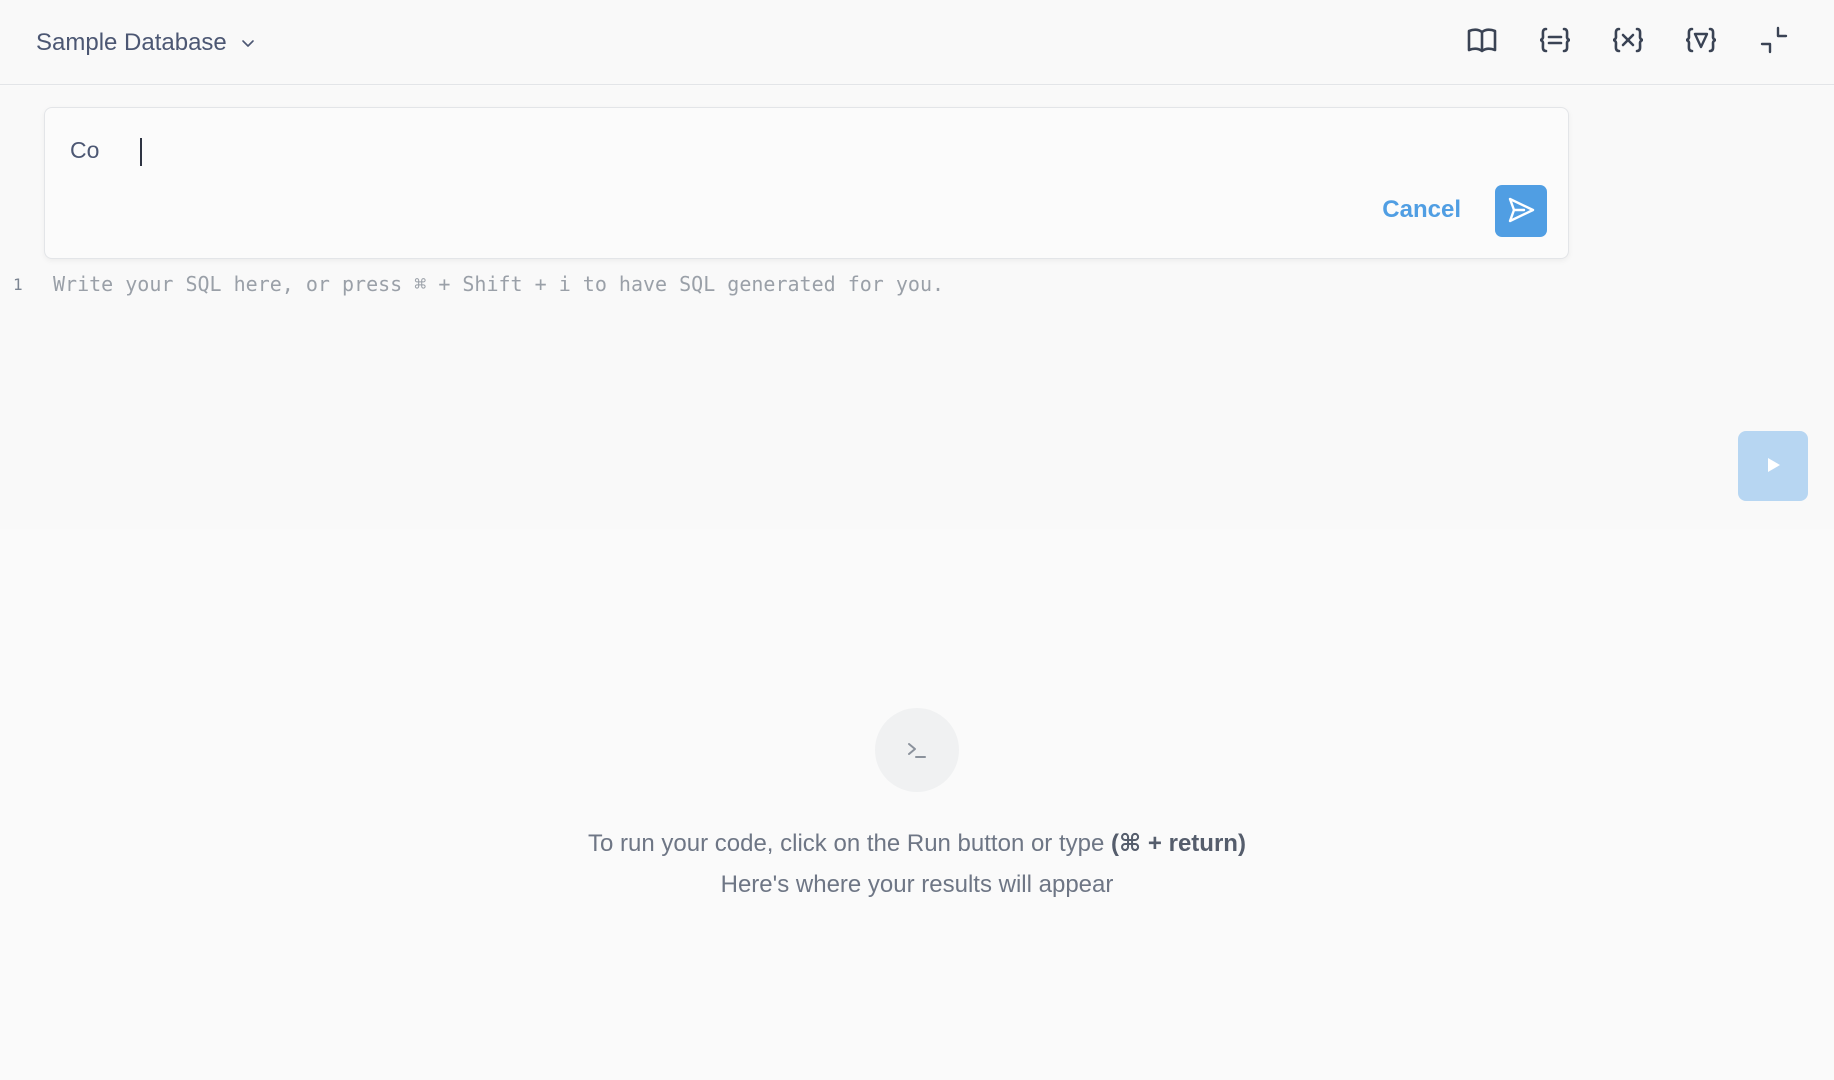  I want to click on preview-query-button, so click(1700, 43).